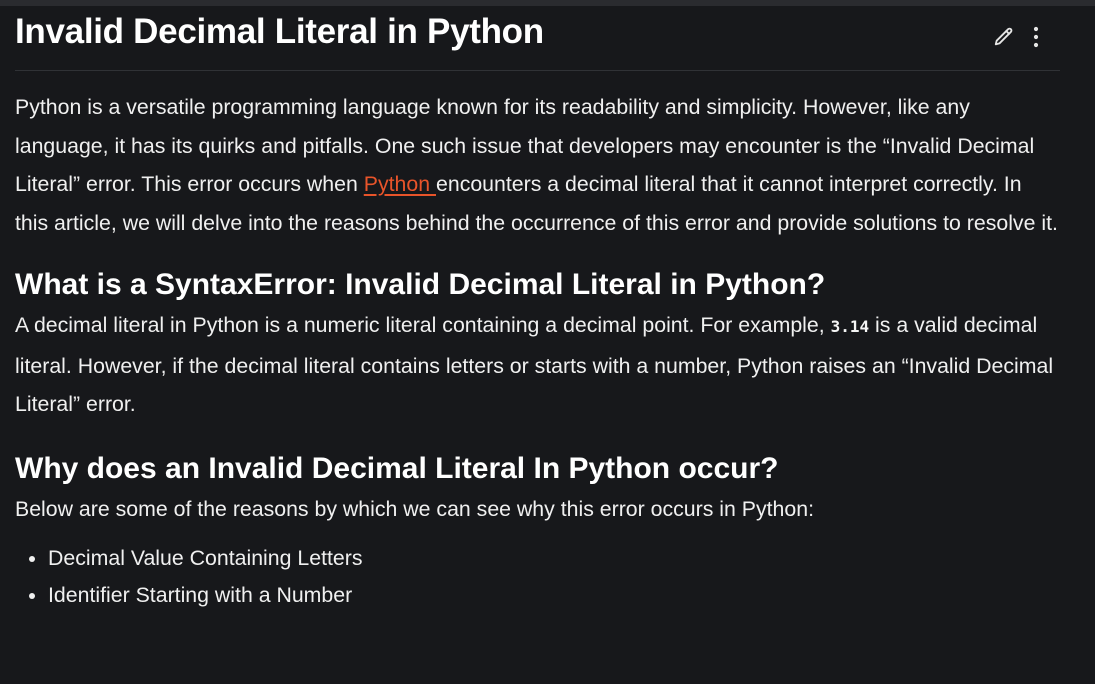  What do you see at coordinates (850, 326) in the screenshot?
I see `inline-code: 3.14` at bounding box center [850, 326].